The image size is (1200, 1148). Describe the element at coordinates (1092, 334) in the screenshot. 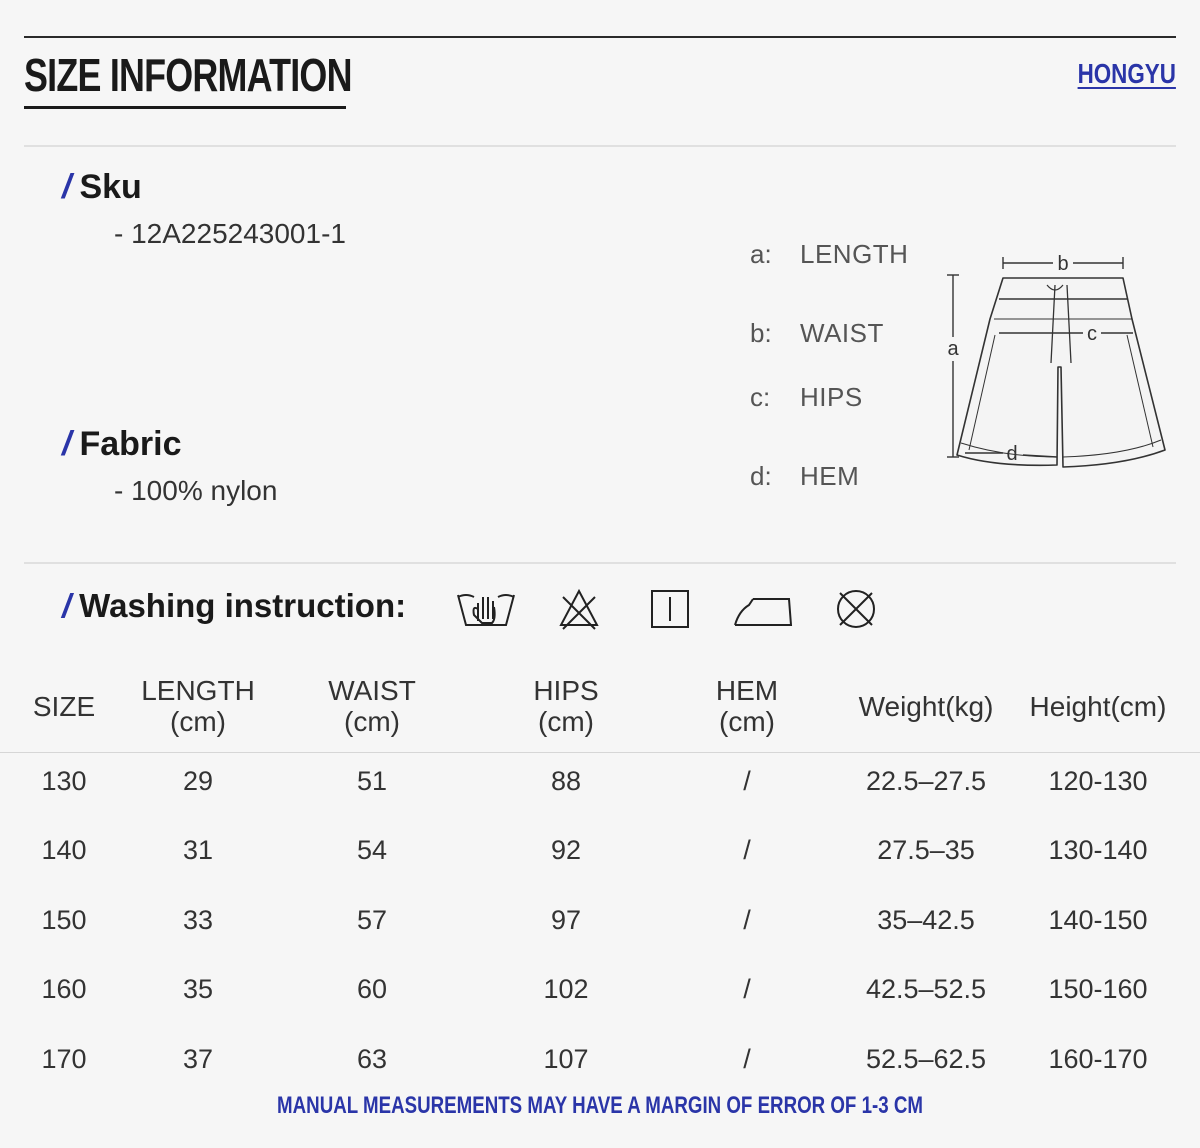

I see `diagram-label-c: c` at that location.